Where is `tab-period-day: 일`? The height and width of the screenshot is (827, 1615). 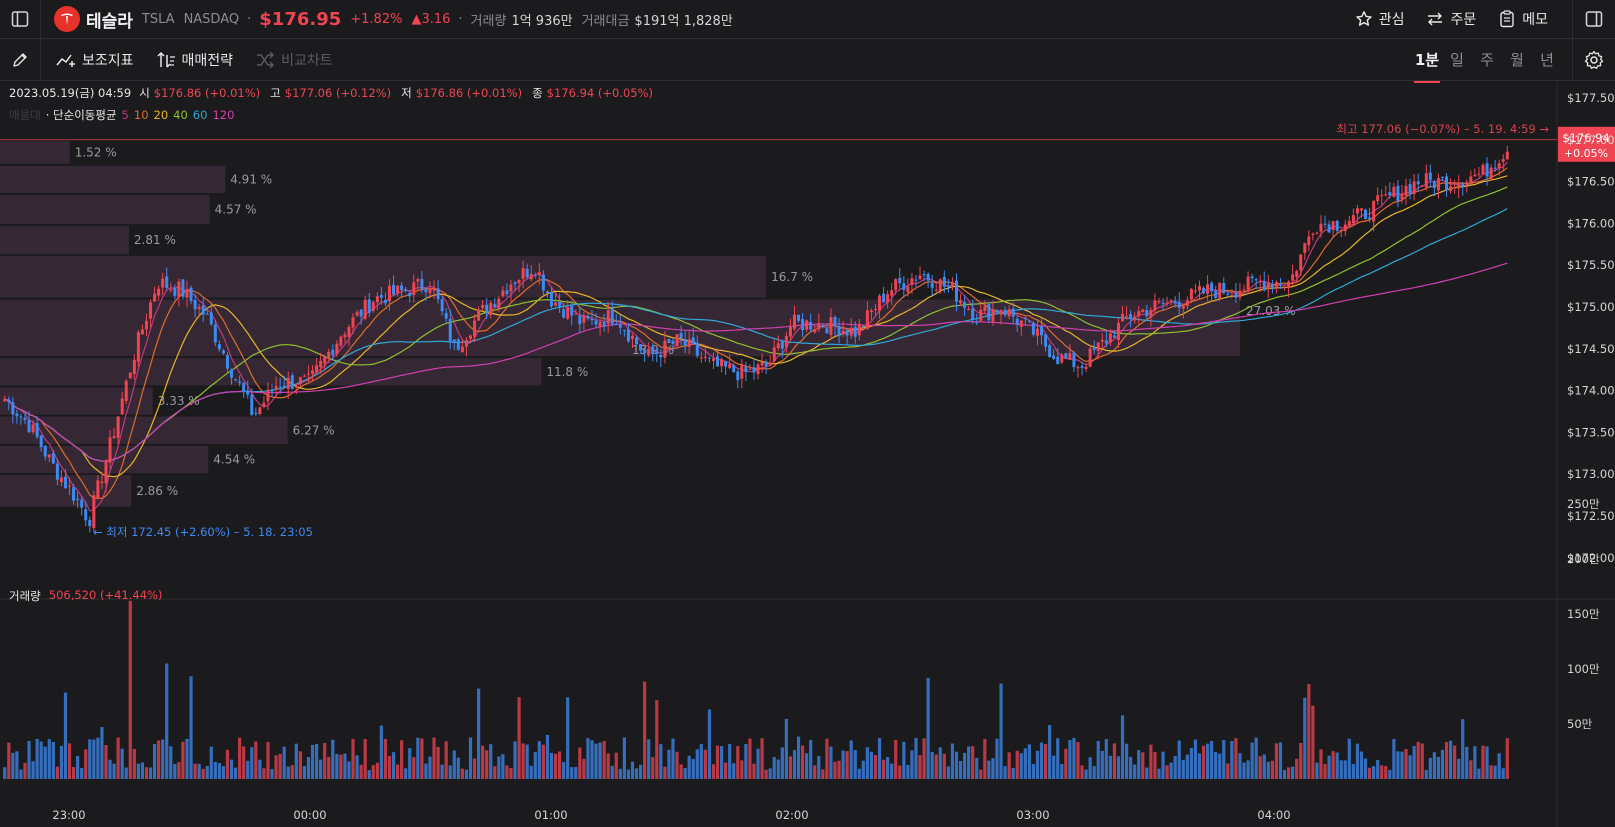 tab-period-day: 일 is located at coordinates (1457, 59).